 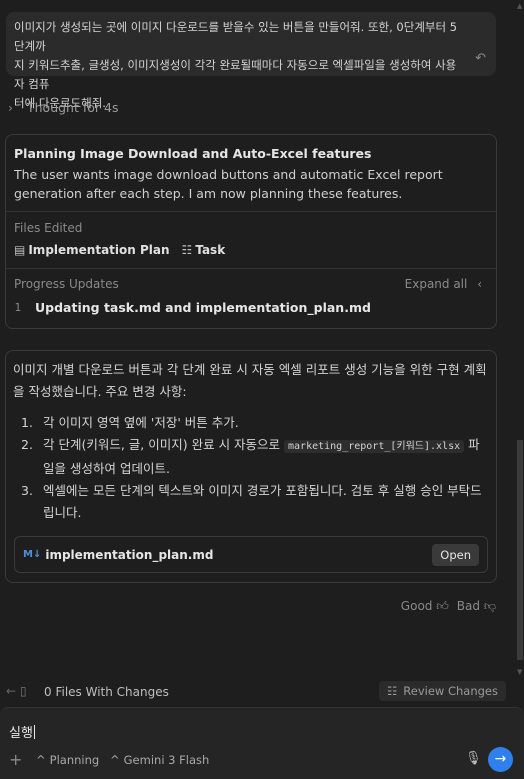 What do you see at coordinates (72, 107) in the screenshot?
I see `thought-label: Thought for 4s` at bounding box center [72, 107].